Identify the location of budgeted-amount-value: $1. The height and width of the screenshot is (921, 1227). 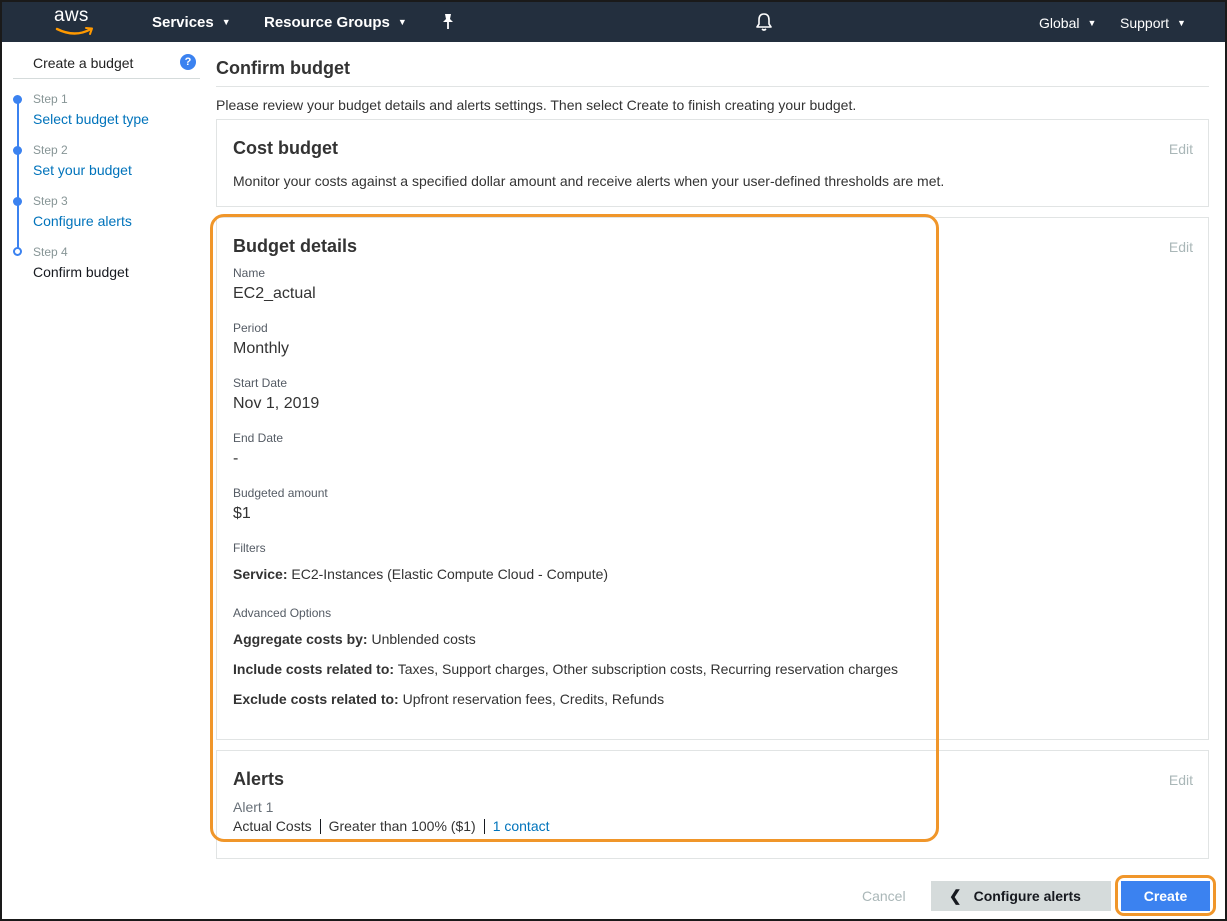
(242, 513).